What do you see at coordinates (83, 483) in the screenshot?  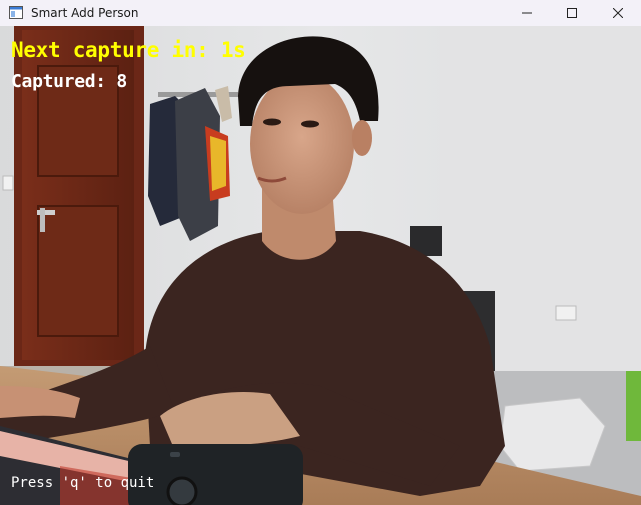 I see `quit-hint-label: Press 'q' to quit` at bounding box center [83, 483].